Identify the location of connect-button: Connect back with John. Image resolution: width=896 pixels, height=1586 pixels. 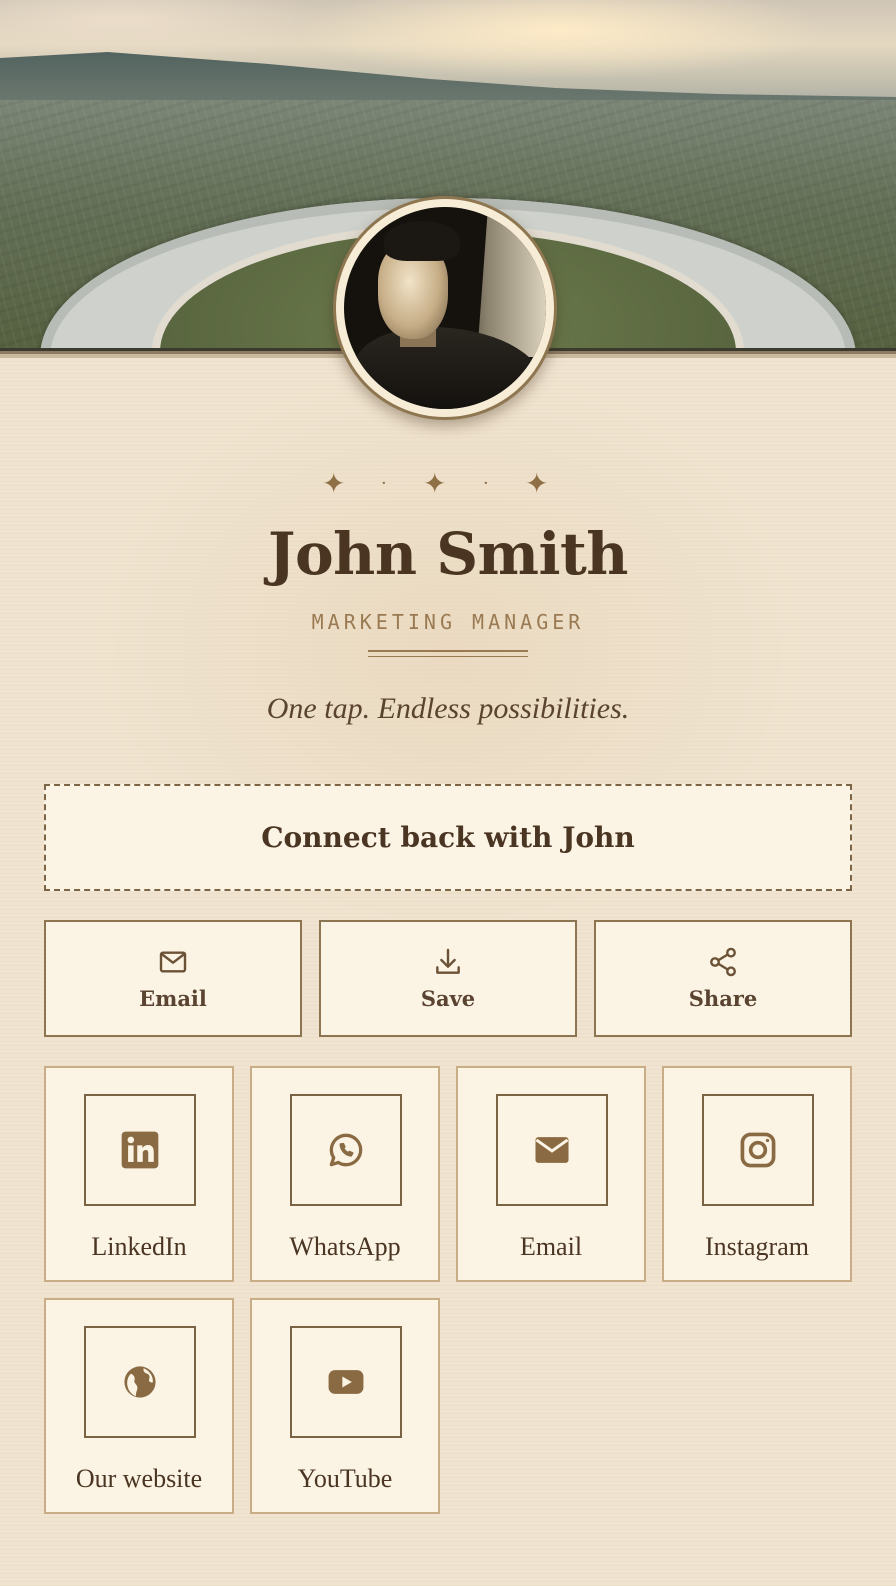
(448, 837).